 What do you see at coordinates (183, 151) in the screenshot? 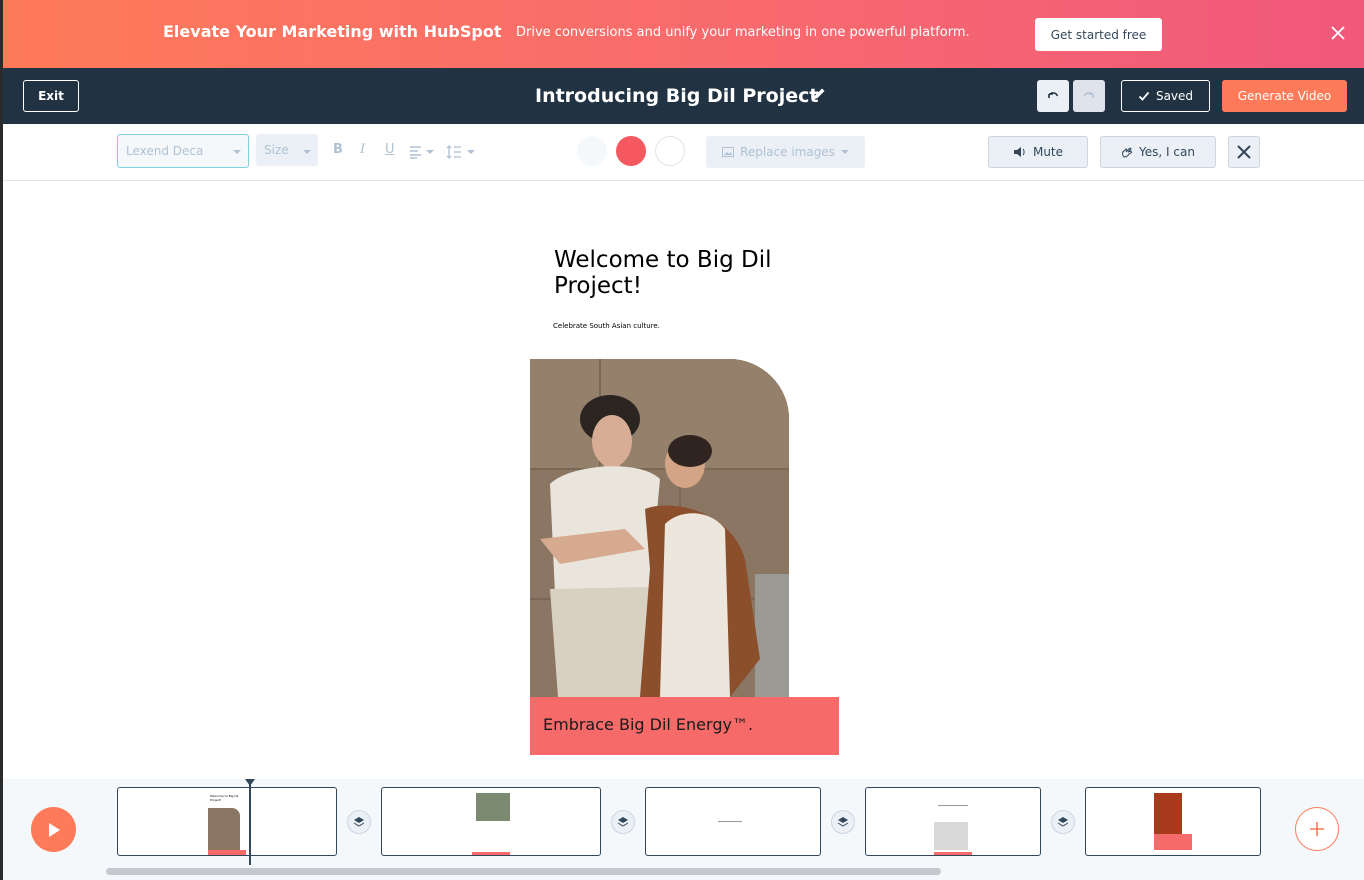
I see `font-family-select: Lexend Deca` at bounding box center [183, 151].